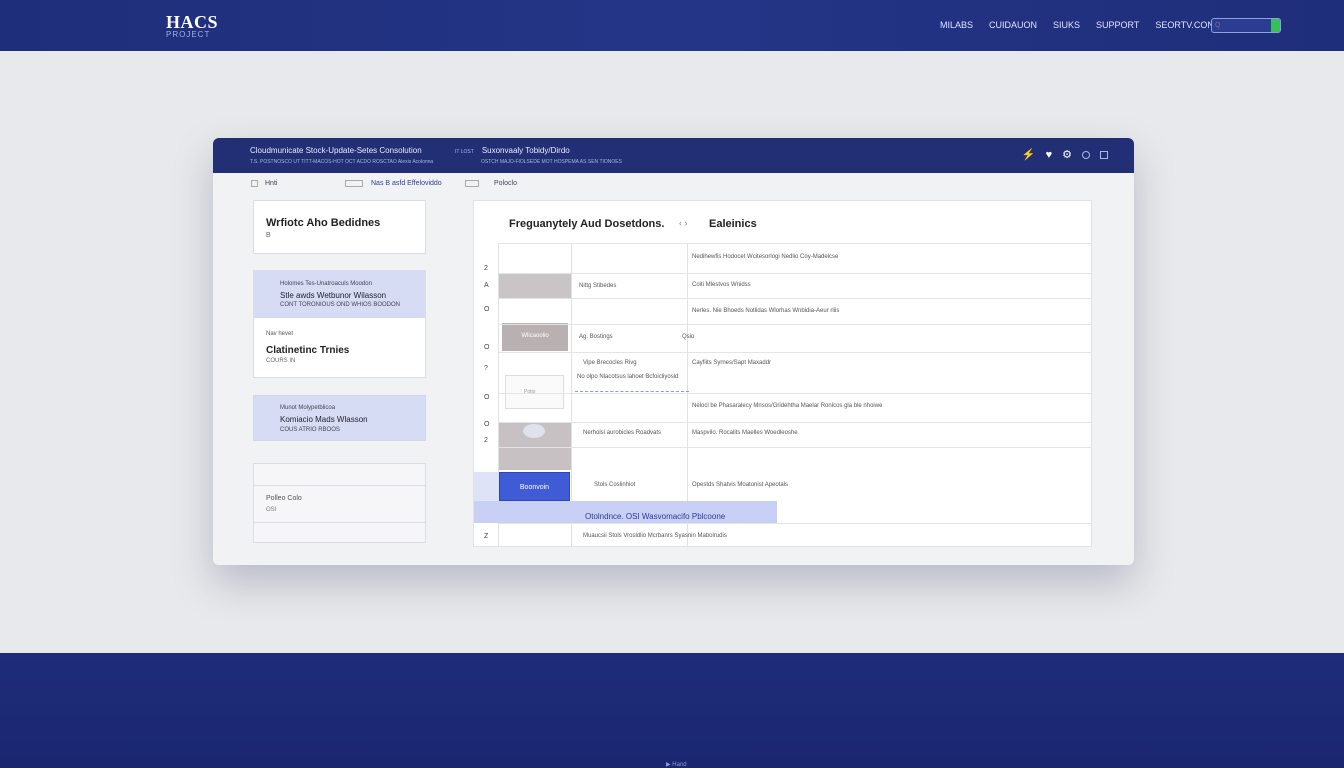 The height and width of the screenshot is (768, 1344). Describe the element at coordinates (1067, 155) in the screenshot. I see `settings-icon: ⚙` at that location.